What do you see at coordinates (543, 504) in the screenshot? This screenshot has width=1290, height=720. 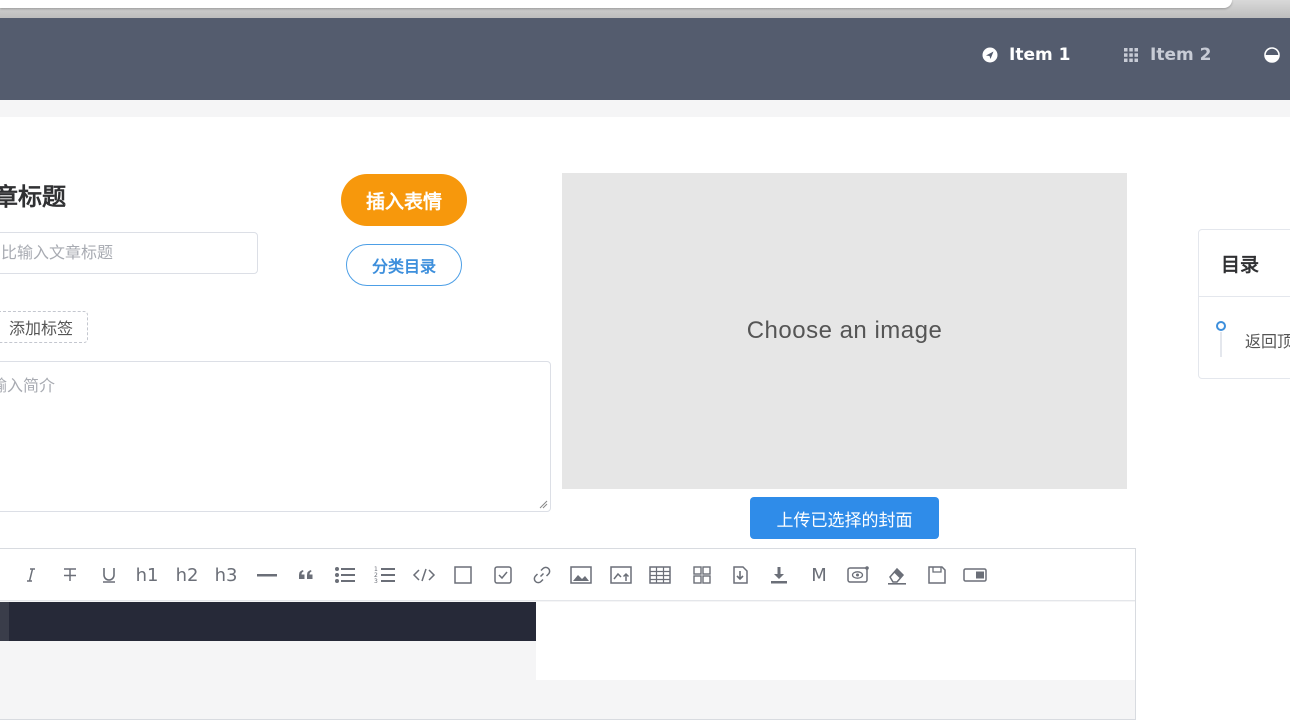 I see `resize-handle-icon` at bounding box center [543, 504].